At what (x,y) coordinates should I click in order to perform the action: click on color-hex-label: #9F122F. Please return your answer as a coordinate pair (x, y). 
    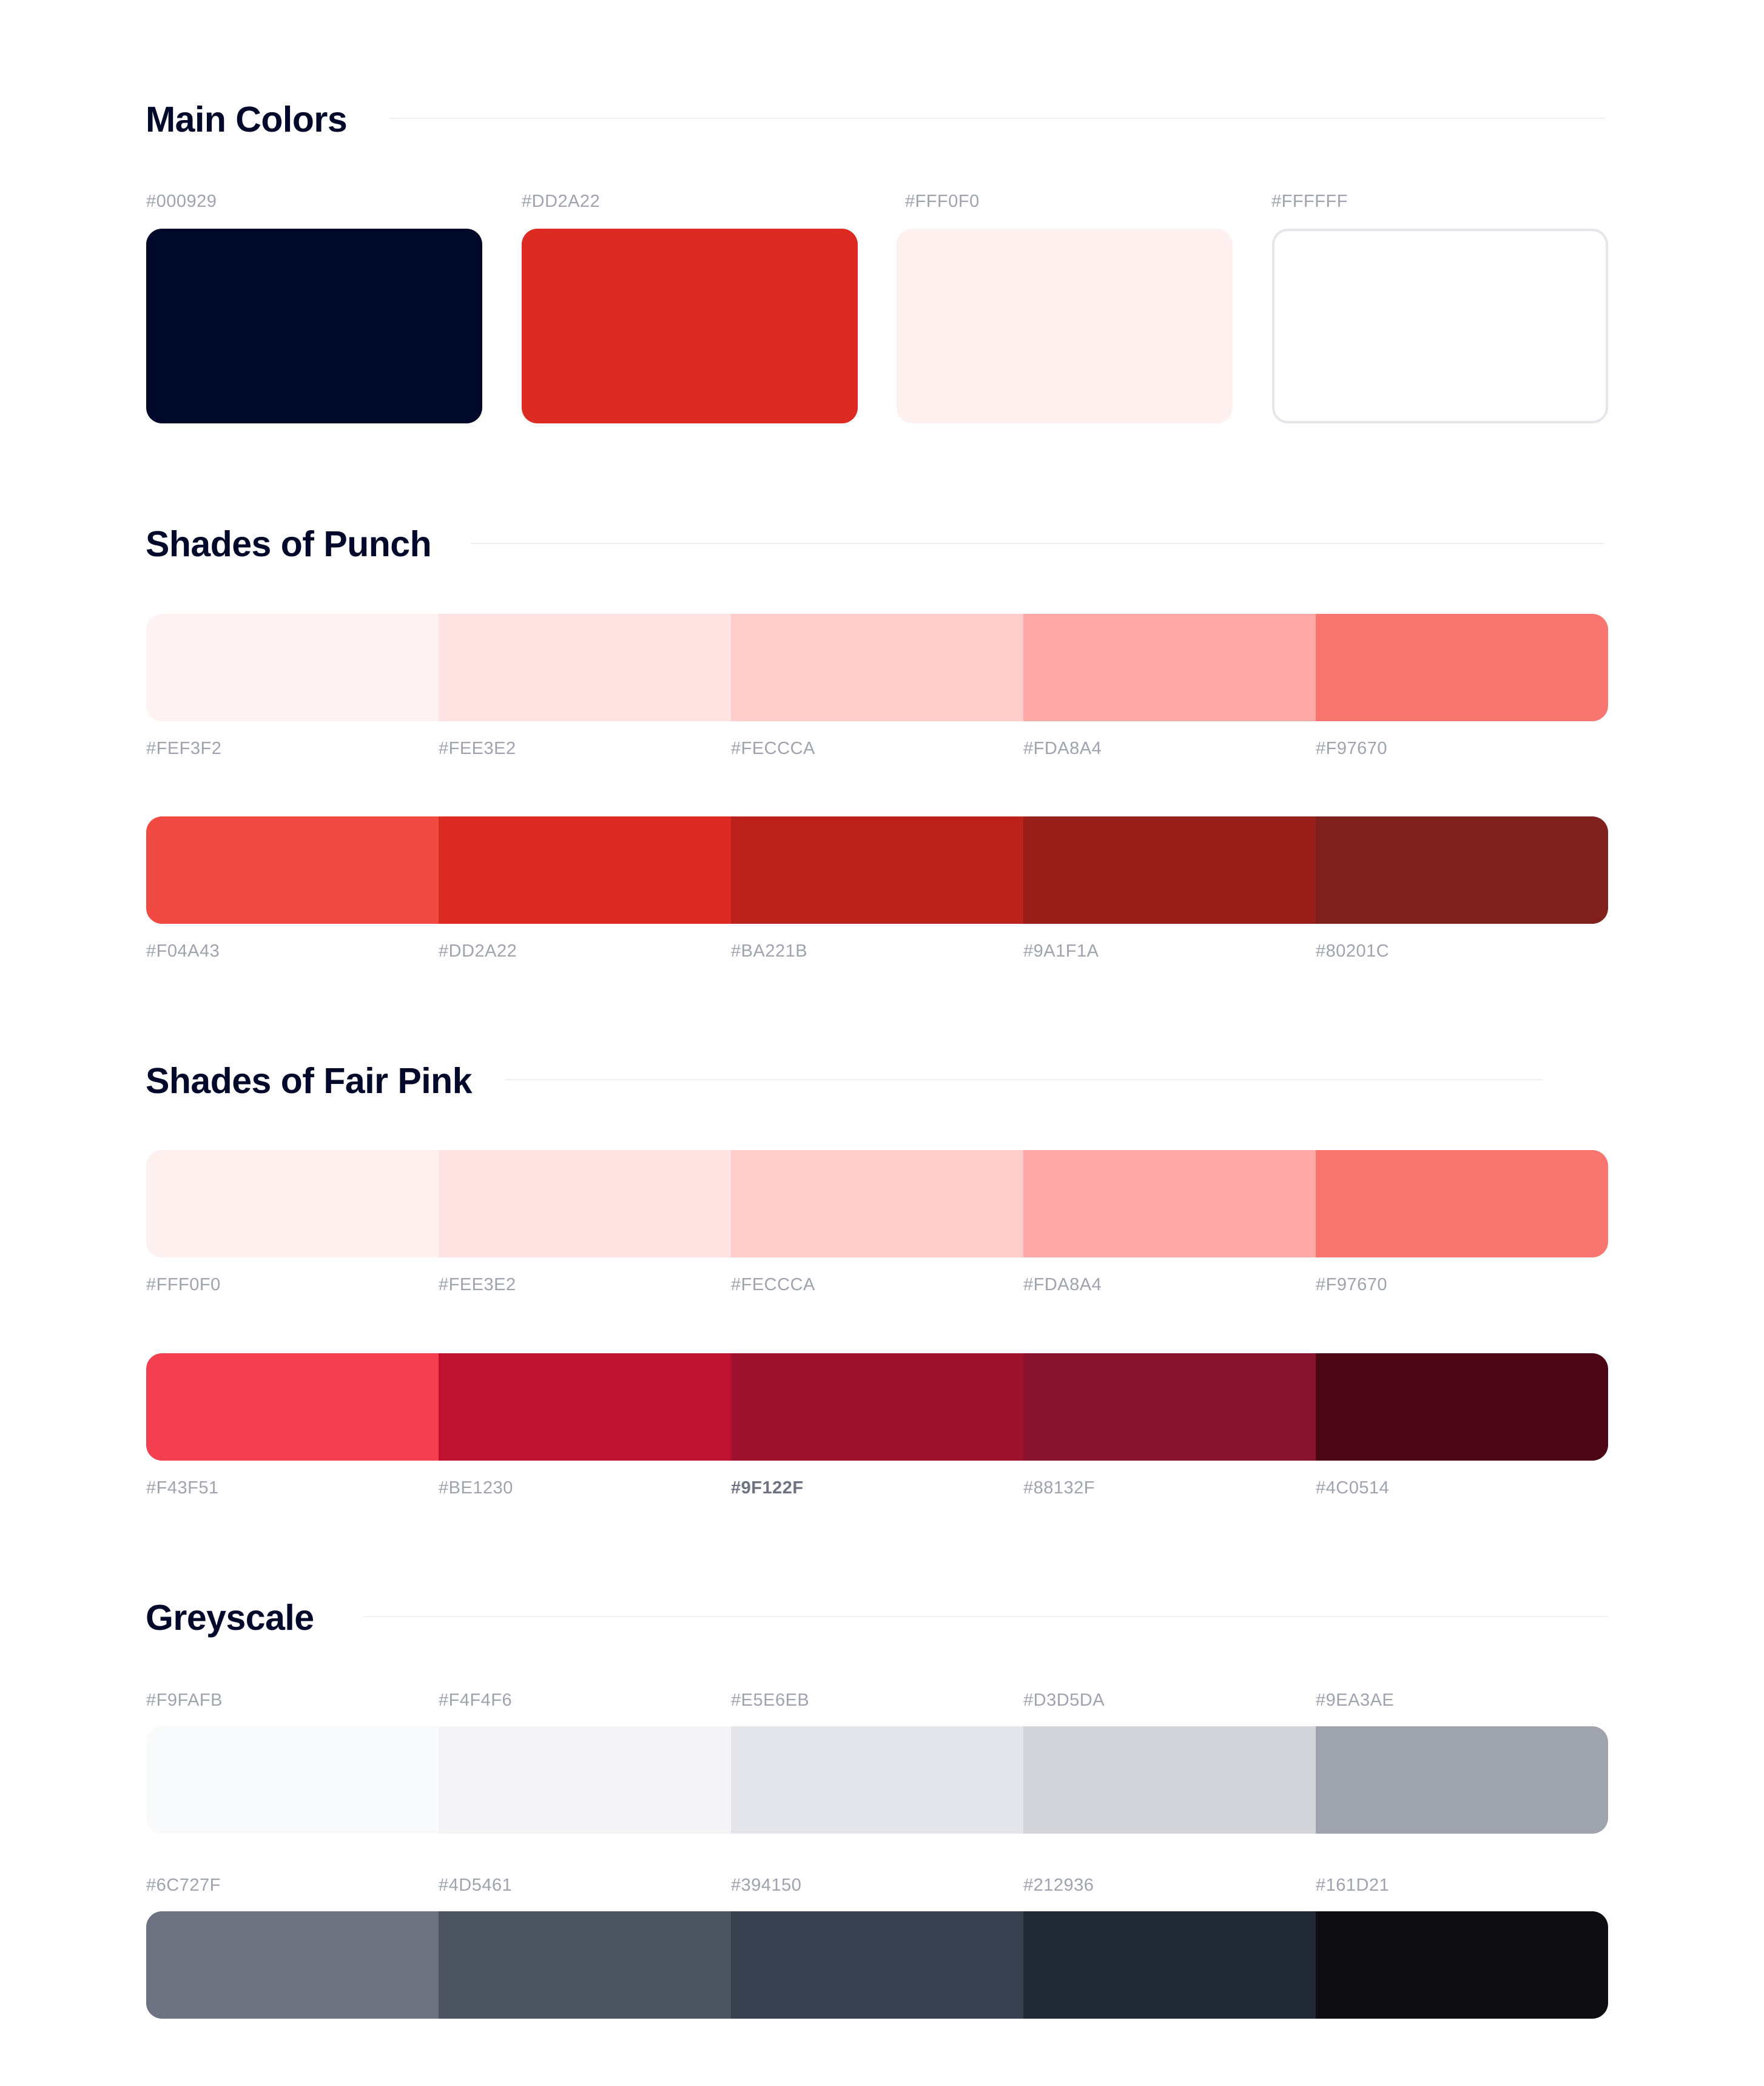
    Looking at the image, I should click on (767, 1488).